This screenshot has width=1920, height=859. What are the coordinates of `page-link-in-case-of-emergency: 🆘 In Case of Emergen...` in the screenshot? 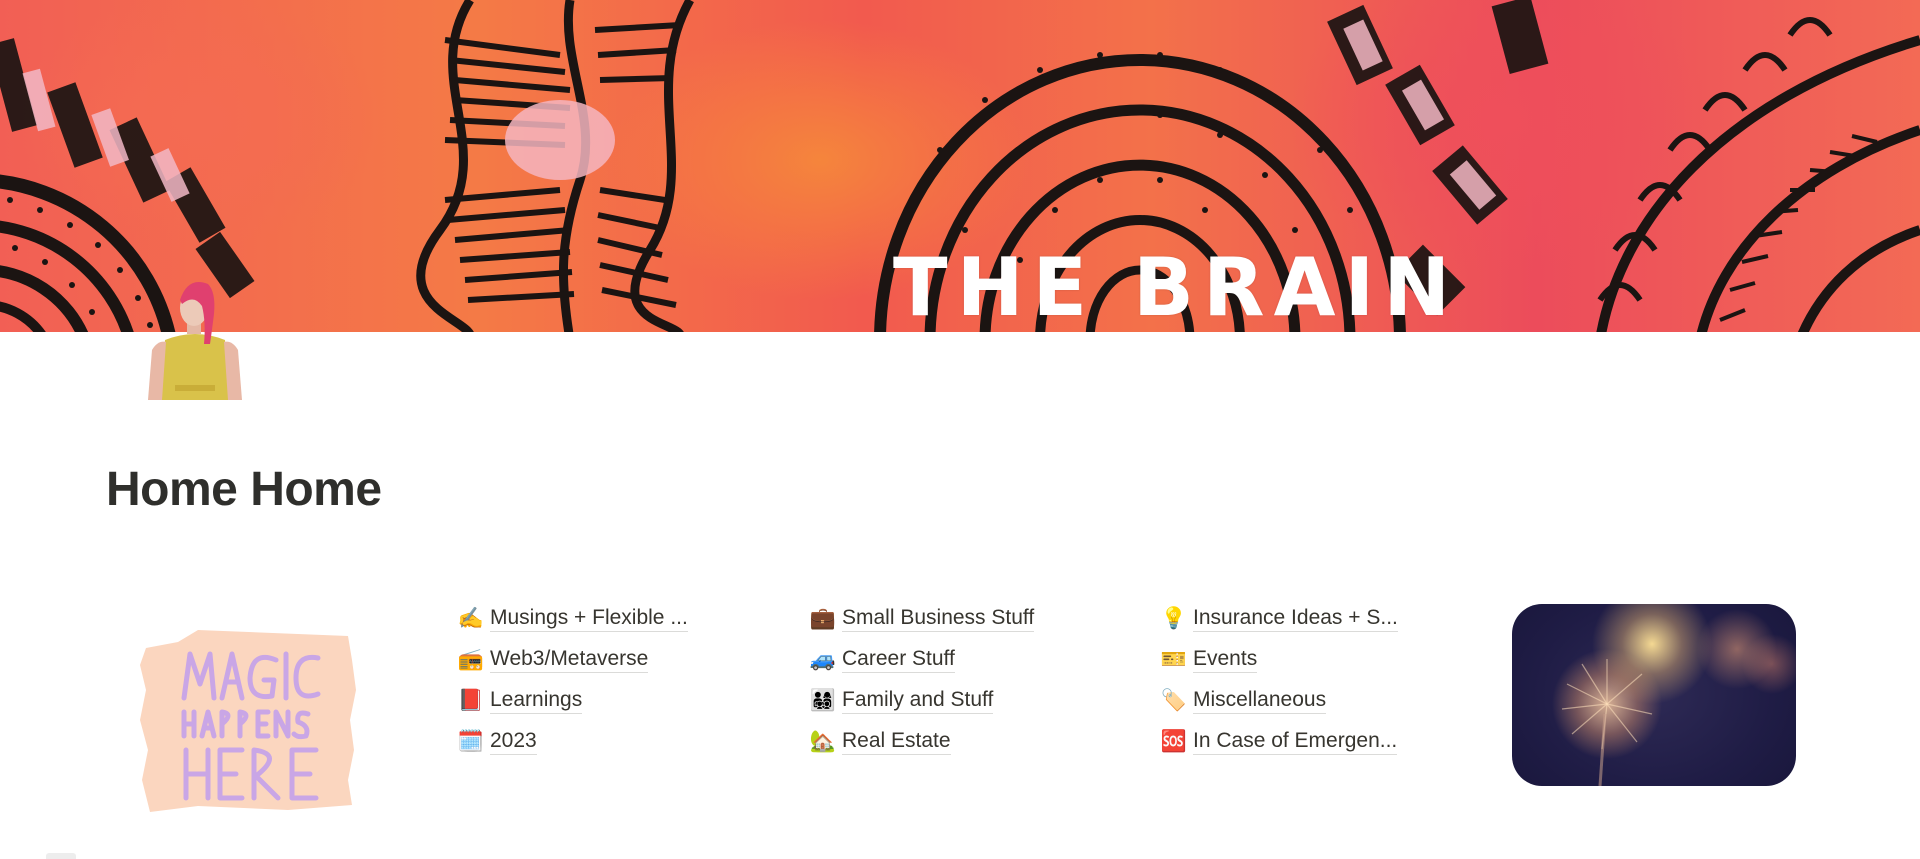 It's located at (1278, 741).